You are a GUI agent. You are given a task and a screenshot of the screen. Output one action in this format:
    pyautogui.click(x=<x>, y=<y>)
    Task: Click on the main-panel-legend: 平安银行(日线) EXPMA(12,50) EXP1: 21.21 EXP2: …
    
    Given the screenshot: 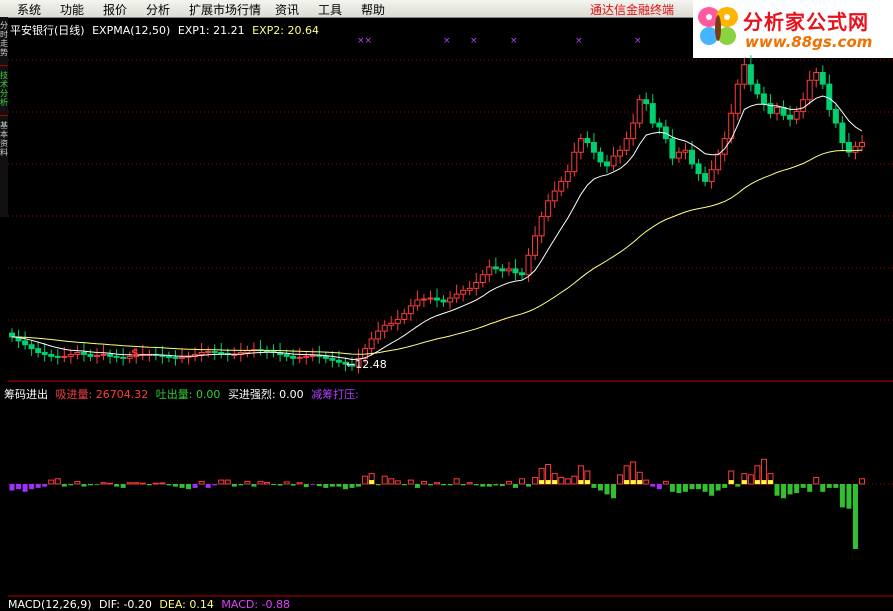 What is the action you would take?
    pyautogui.click(x=164, y=30)
    